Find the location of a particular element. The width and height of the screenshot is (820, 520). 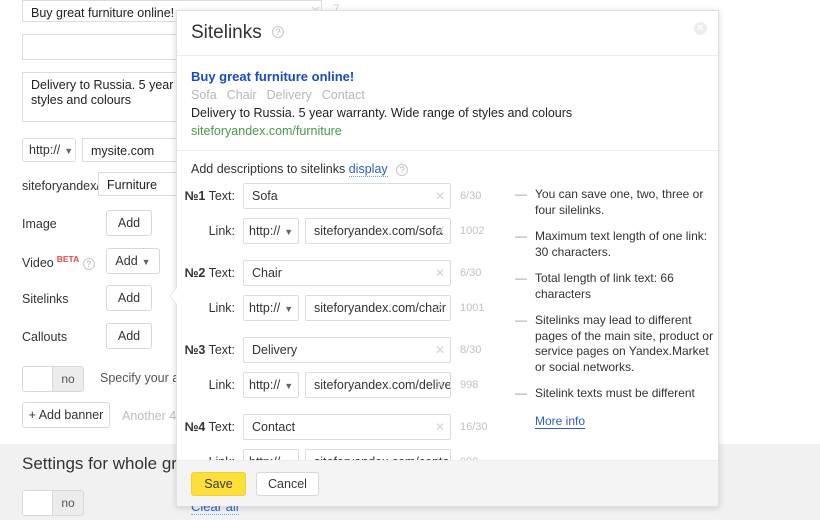

sitelink-number: №3 is located at coordinates (195, 350).